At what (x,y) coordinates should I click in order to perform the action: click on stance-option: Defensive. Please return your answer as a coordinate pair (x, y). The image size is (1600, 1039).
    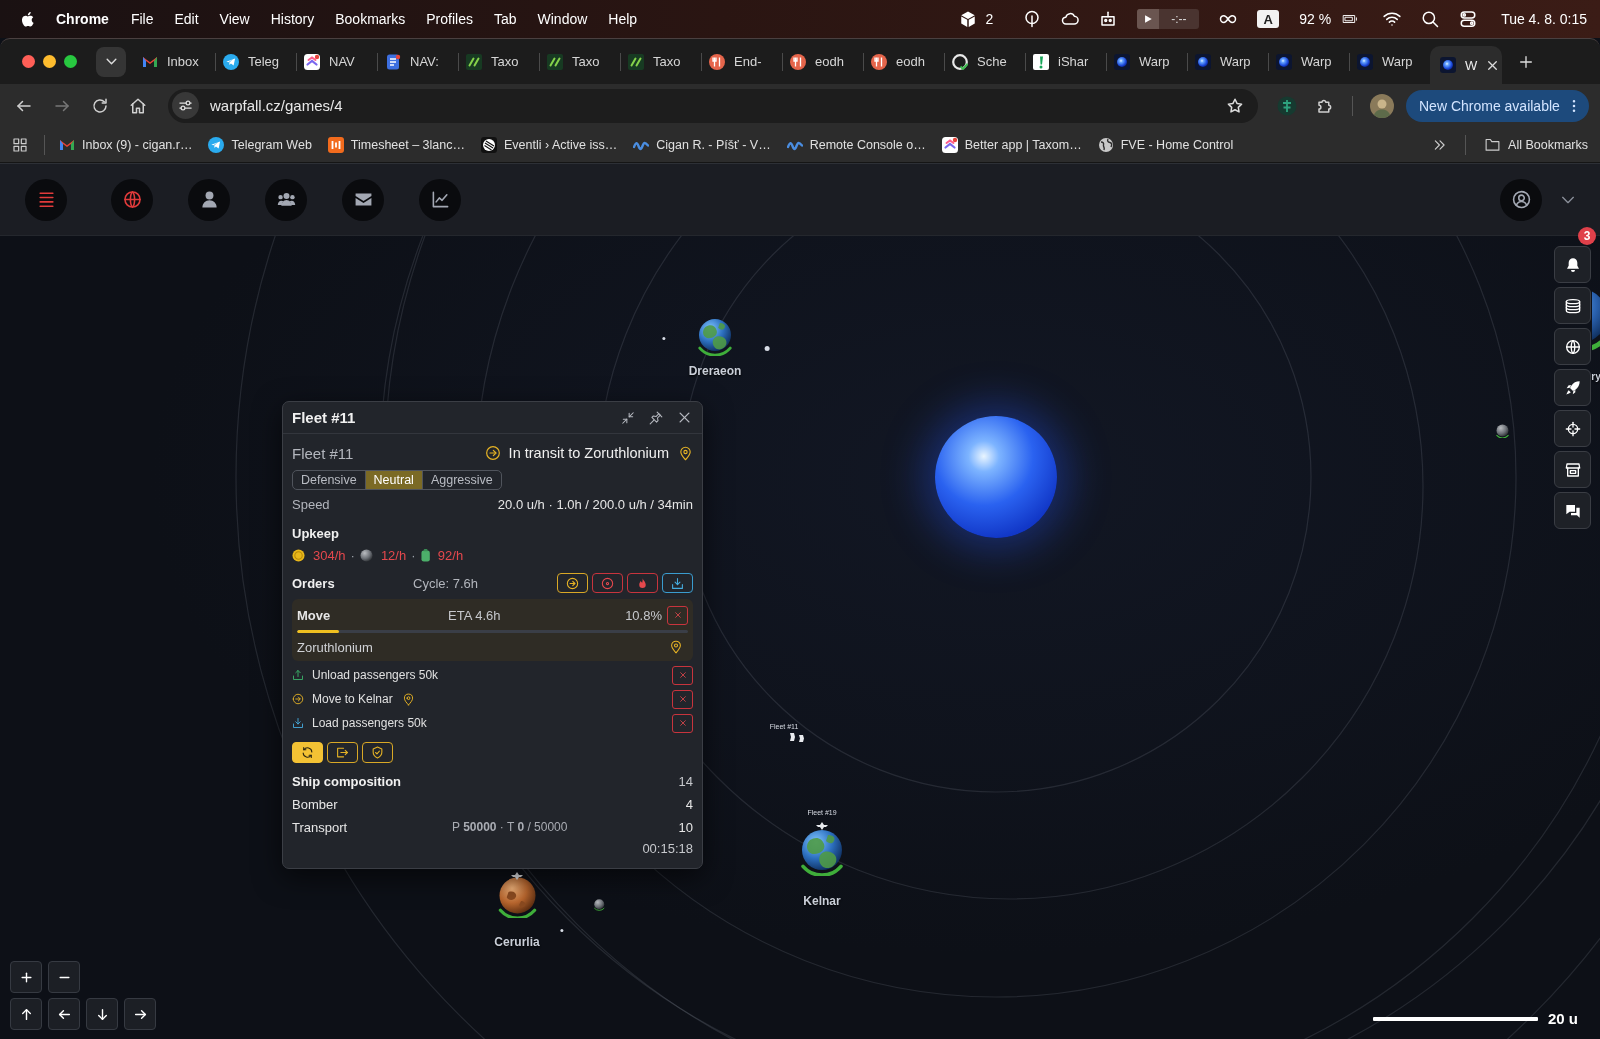
    Looking at the image, I should click on (329, 480).